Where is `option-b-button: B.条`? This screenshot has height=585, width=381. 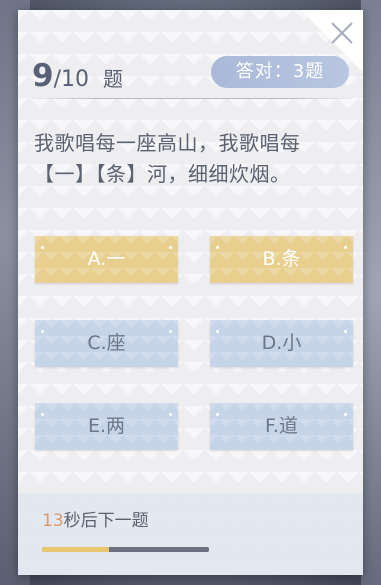 option-b-button: B.条 is located at coordinates (281, 259).